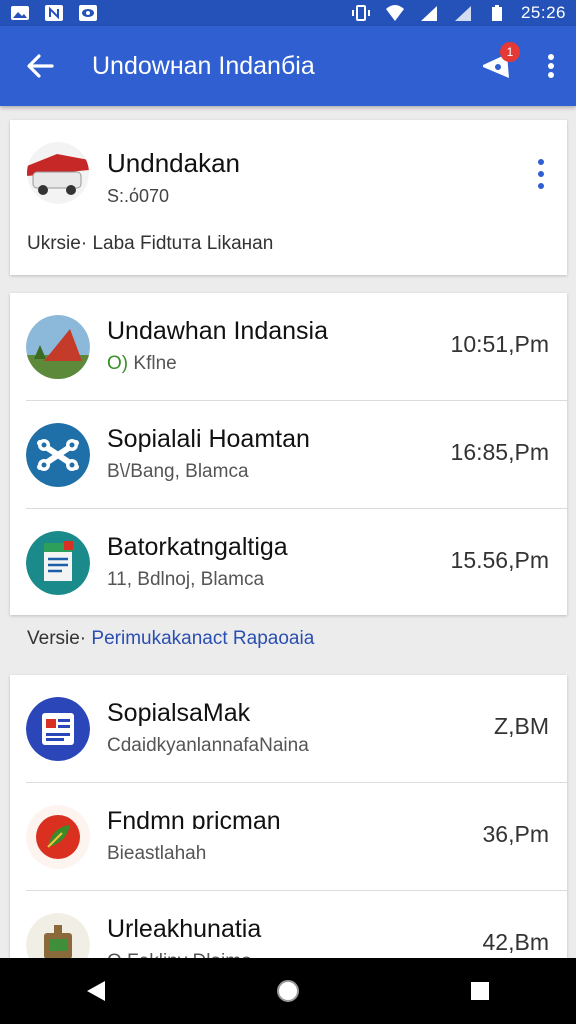  What do you see at coordinates (498, 66) in the screenshot?
I see `notifications-button: 1` at bounding box center [498, 66].